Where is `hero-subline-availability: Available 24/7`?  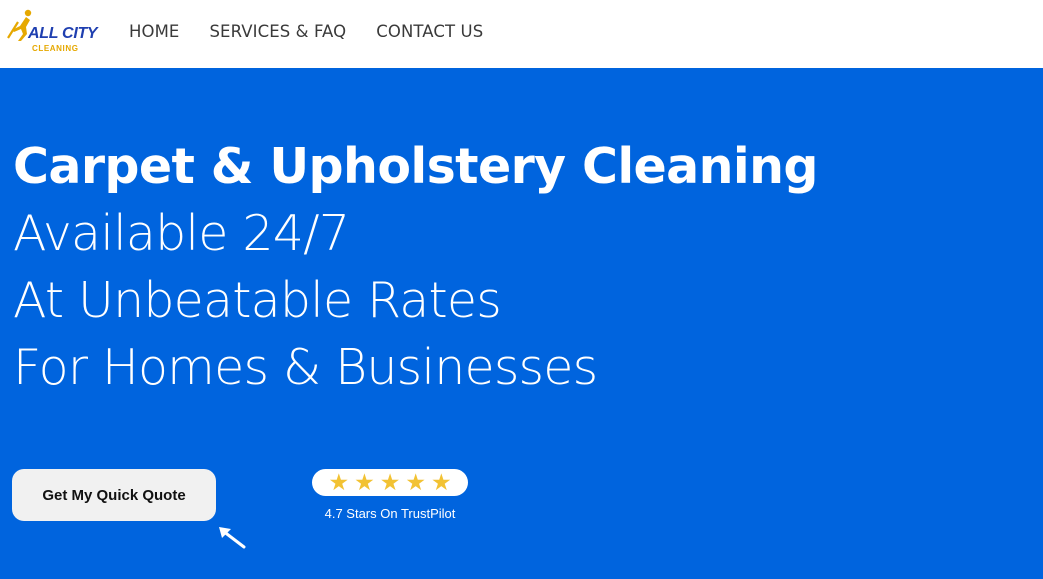 hero-subline-availability: Available 24/7 is located at coordinates (181, 233).